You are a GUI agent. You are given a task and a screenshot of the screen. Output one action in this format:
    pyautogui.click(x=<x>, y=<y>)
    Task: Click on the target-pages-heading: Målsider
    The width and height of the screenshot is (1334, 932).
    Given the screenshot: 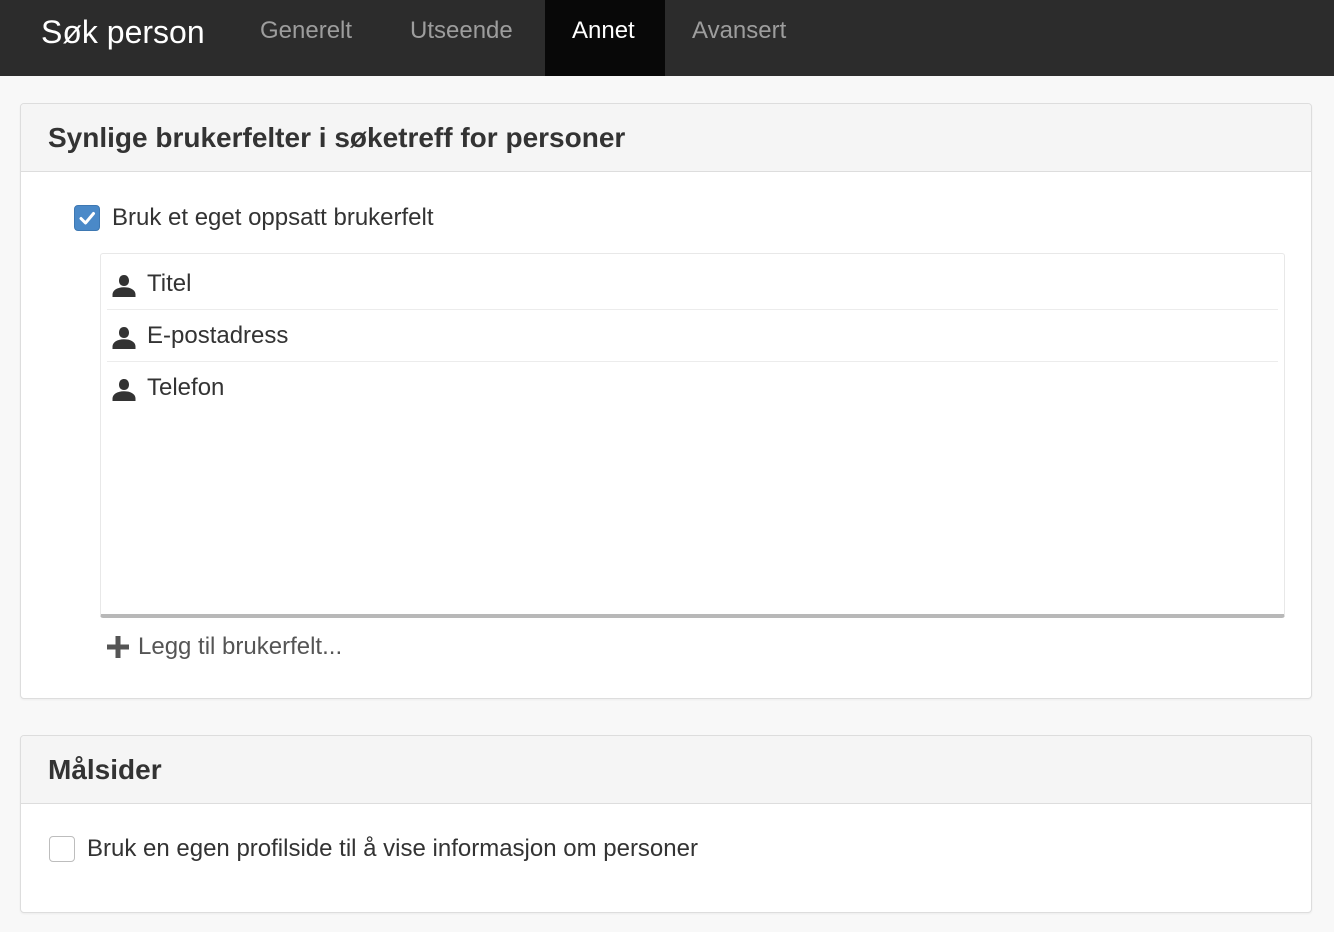 What is the action you would take?
    pyautogui.click(x=666, y=770)
    